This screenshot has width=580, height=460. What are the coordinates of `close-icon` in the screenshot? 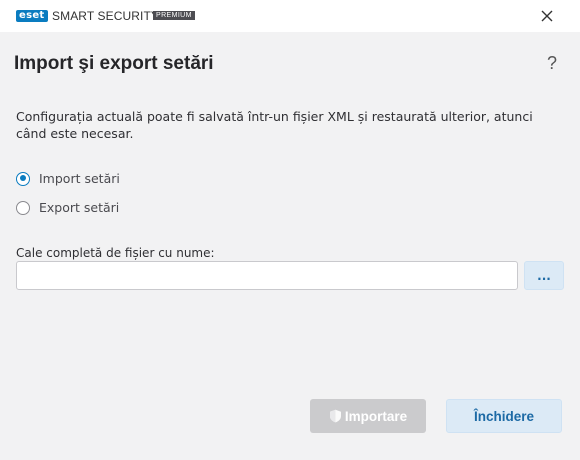 It's located at (547, 16).